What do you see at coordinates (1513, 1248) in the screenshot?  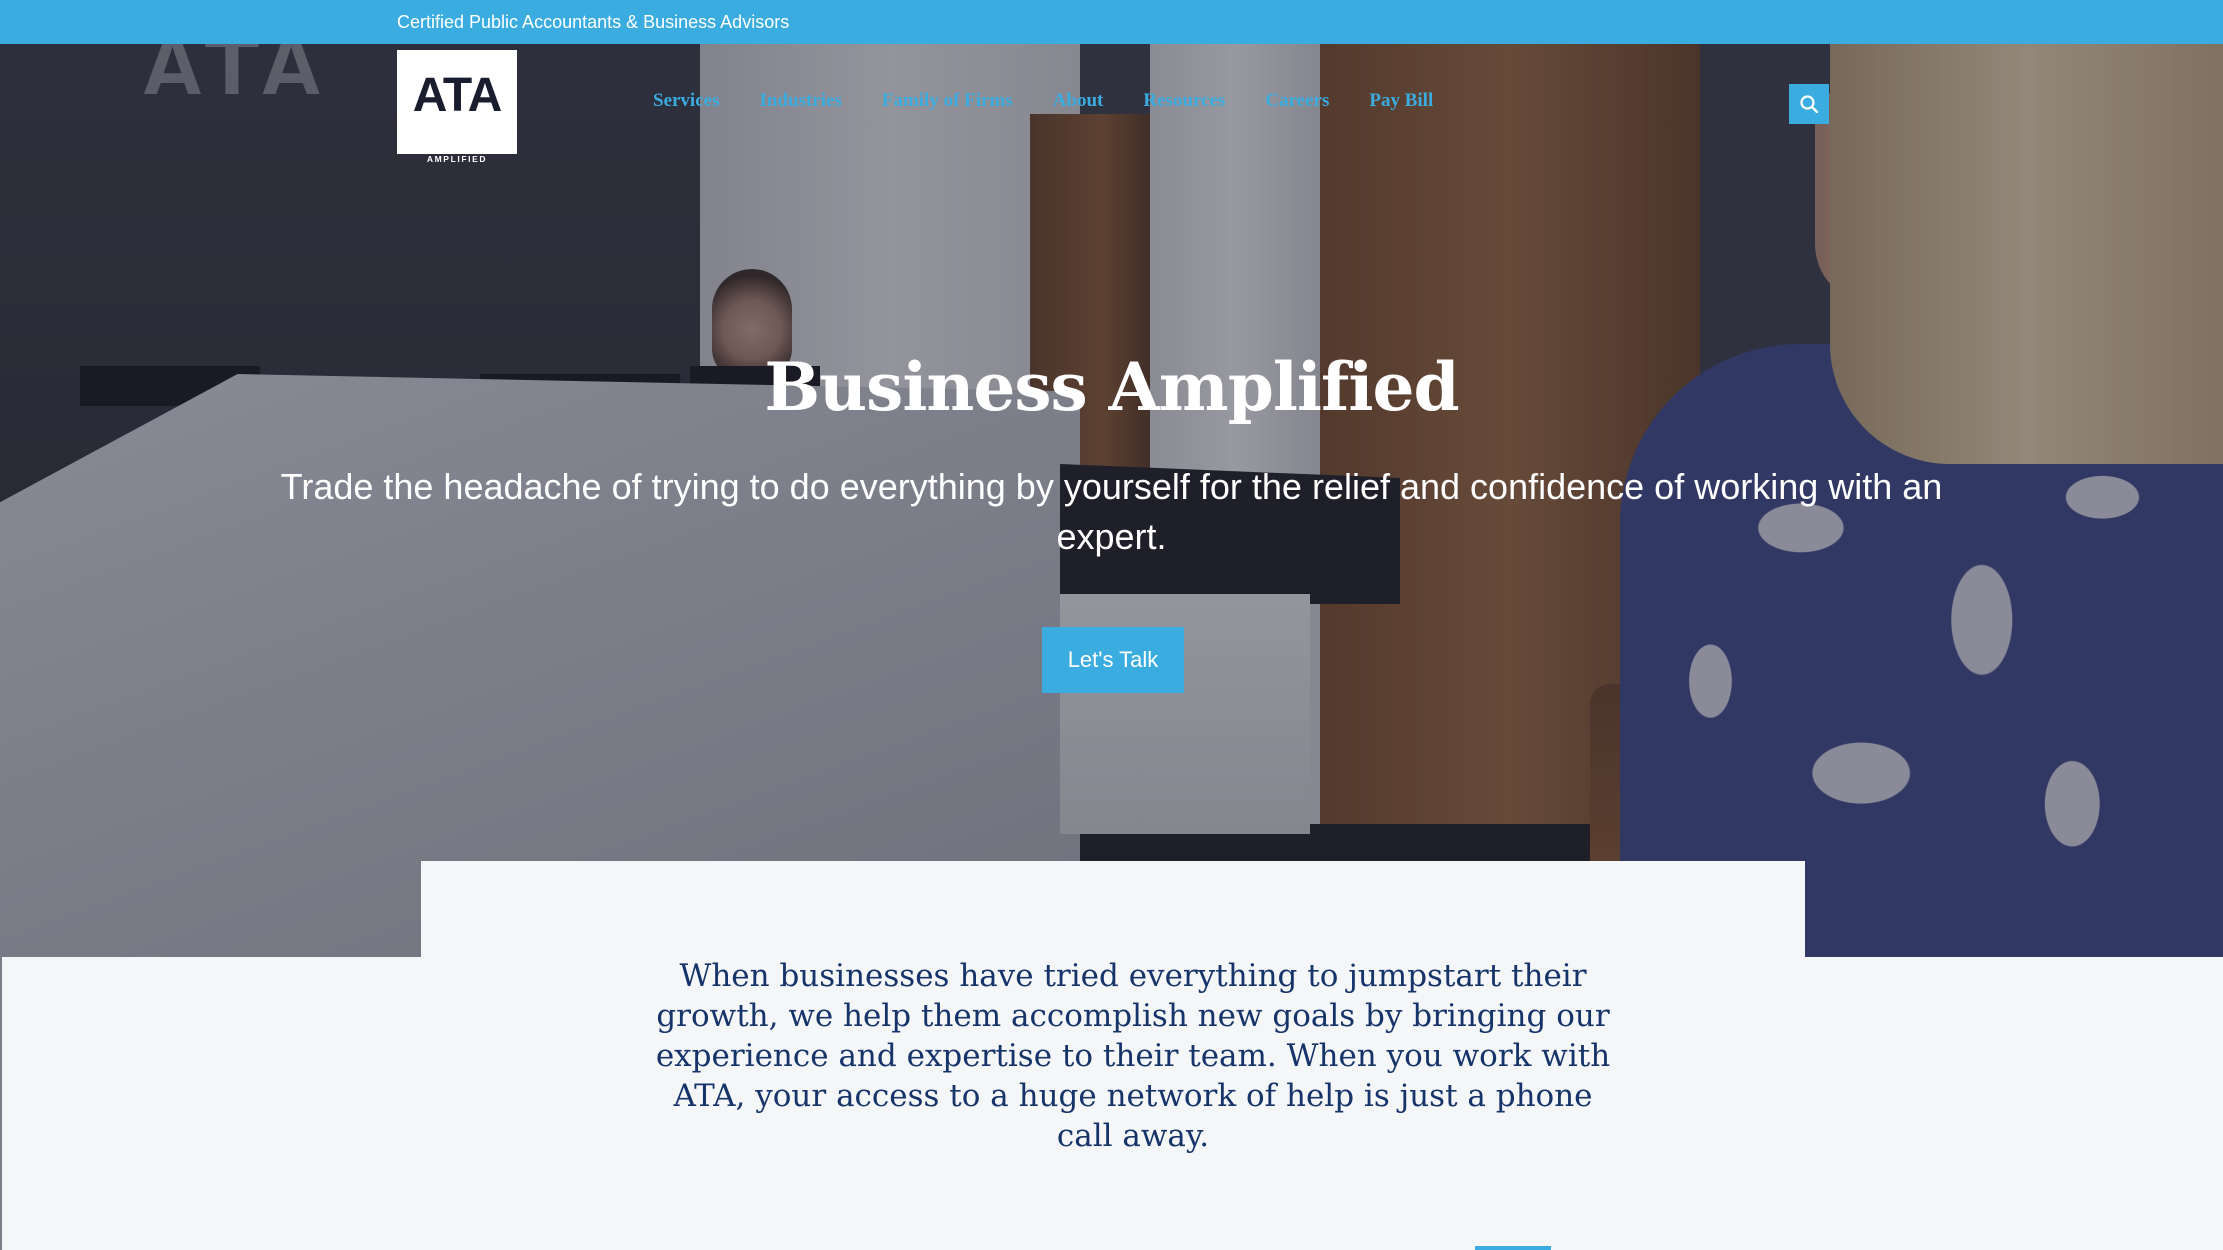 I see `card-accent-bar` at bounding box center [1513, 1248].